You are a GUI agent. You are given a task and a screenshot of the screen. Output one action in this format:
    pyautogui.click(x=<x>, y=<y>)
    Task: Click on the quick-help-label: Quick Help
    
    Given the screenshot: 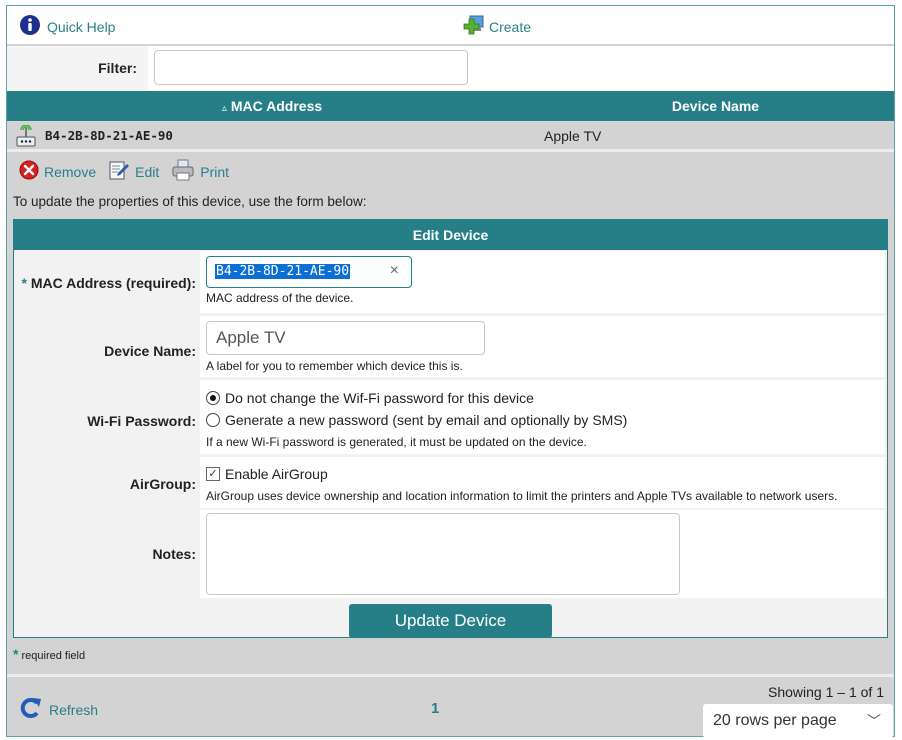 What is the action you would take?
    pyautogui.click(x=81, y=26)
    